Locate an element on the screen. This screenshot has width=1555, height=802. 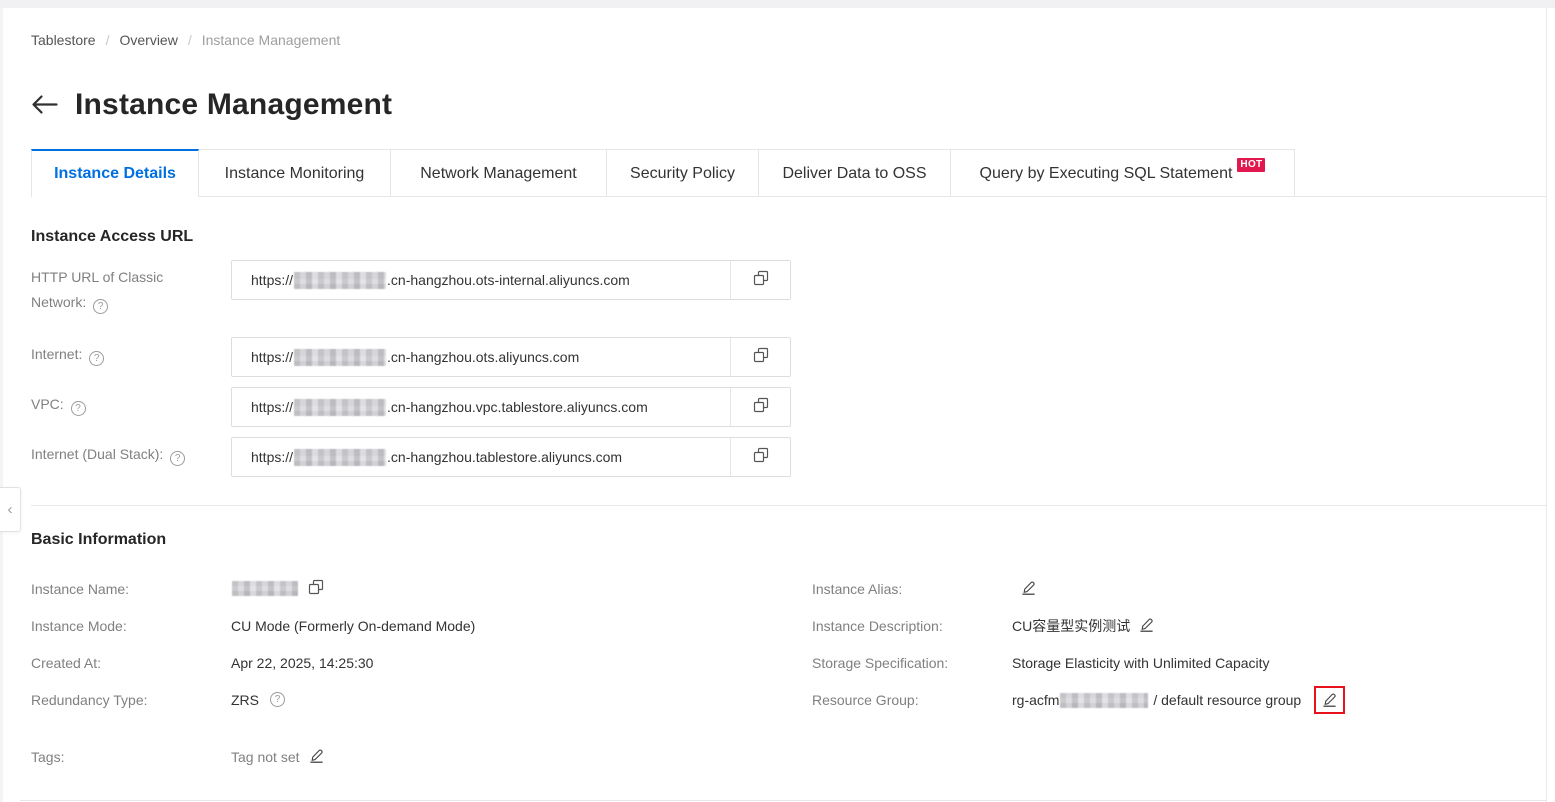
field-label-text: VPC: is located at coordinates (47, 404).